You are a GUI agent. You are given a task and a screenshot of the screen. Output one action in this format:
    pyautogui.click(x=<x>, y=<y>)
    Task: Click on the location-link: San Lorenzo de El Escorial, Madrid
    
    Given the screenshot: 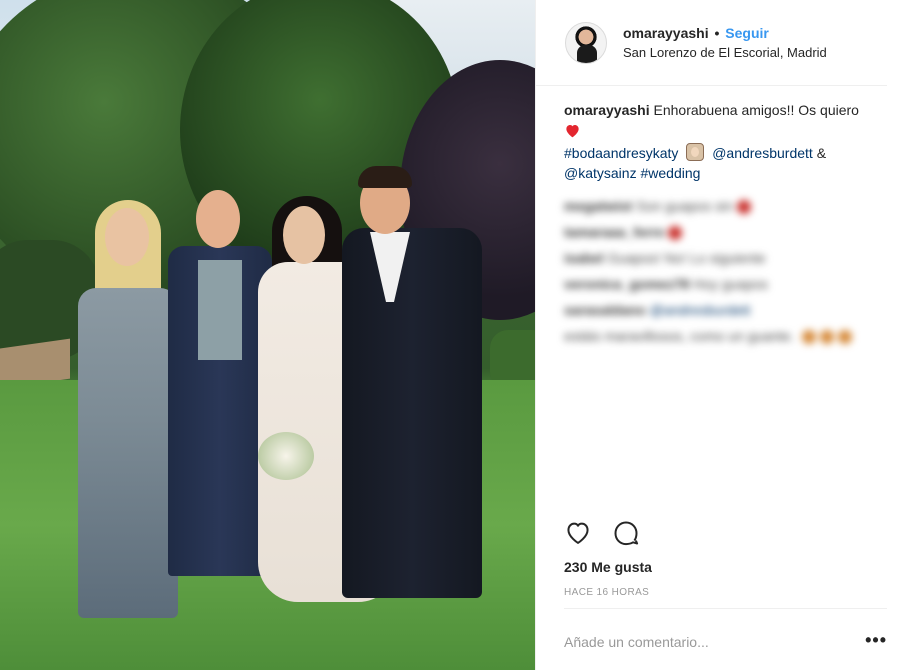 What is the action you would take?
    pyautogui.click(x=725, y=52)
    